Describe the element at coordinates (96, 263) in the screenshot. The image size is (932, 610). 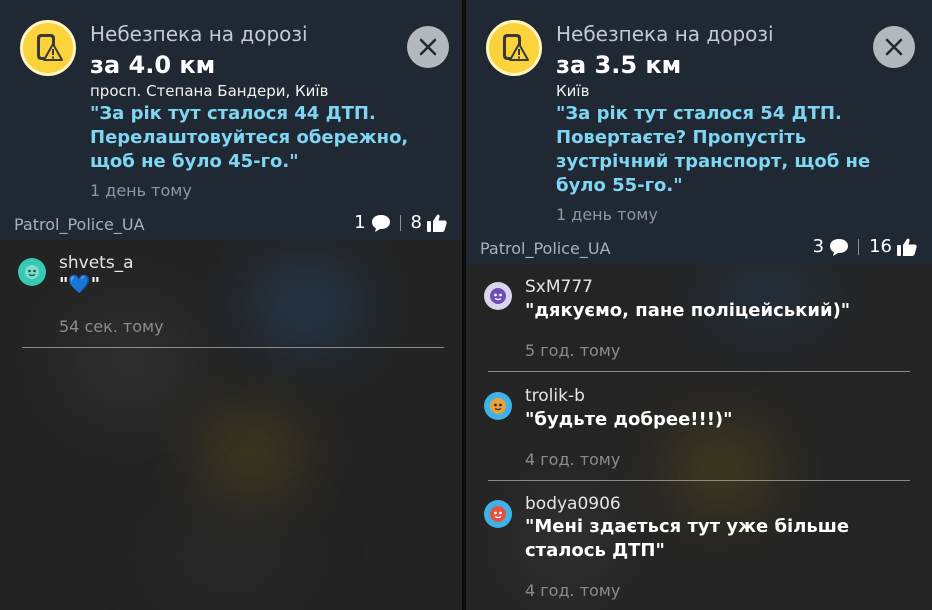
I see `comment-username: shvets_a` at that location.